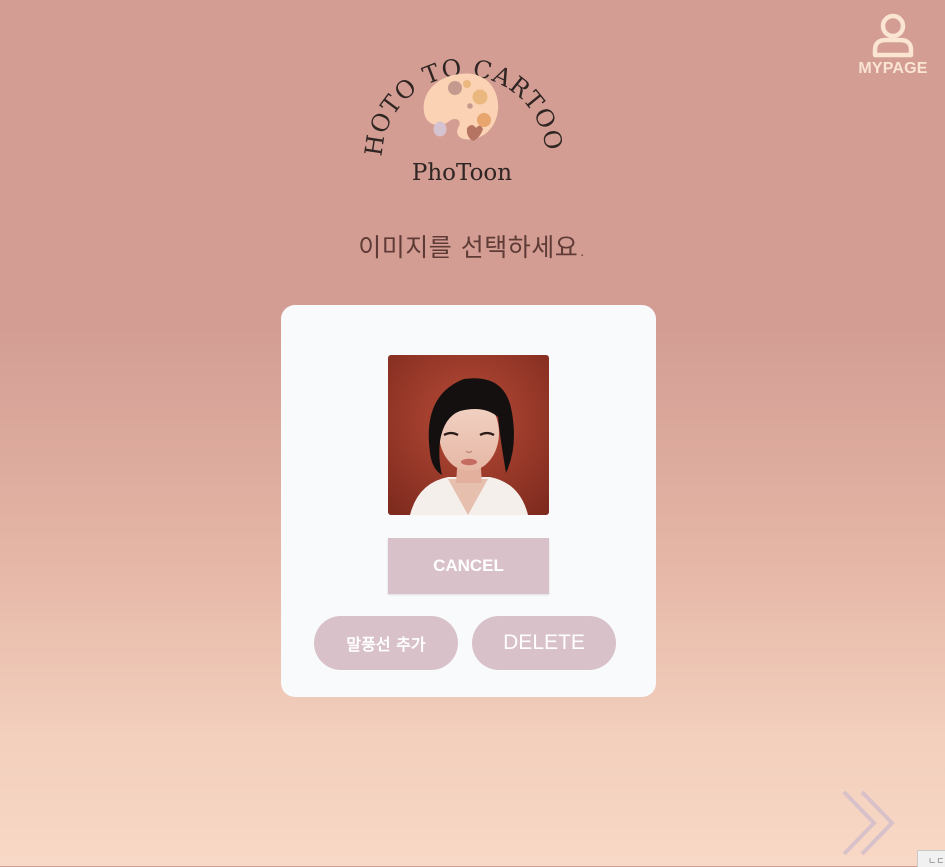  What do you see at coordinates (458, 100) in the screenshot?
I see `logo: PHOTO TO CARTOON PhoToon` at bounding box center [458, 100].